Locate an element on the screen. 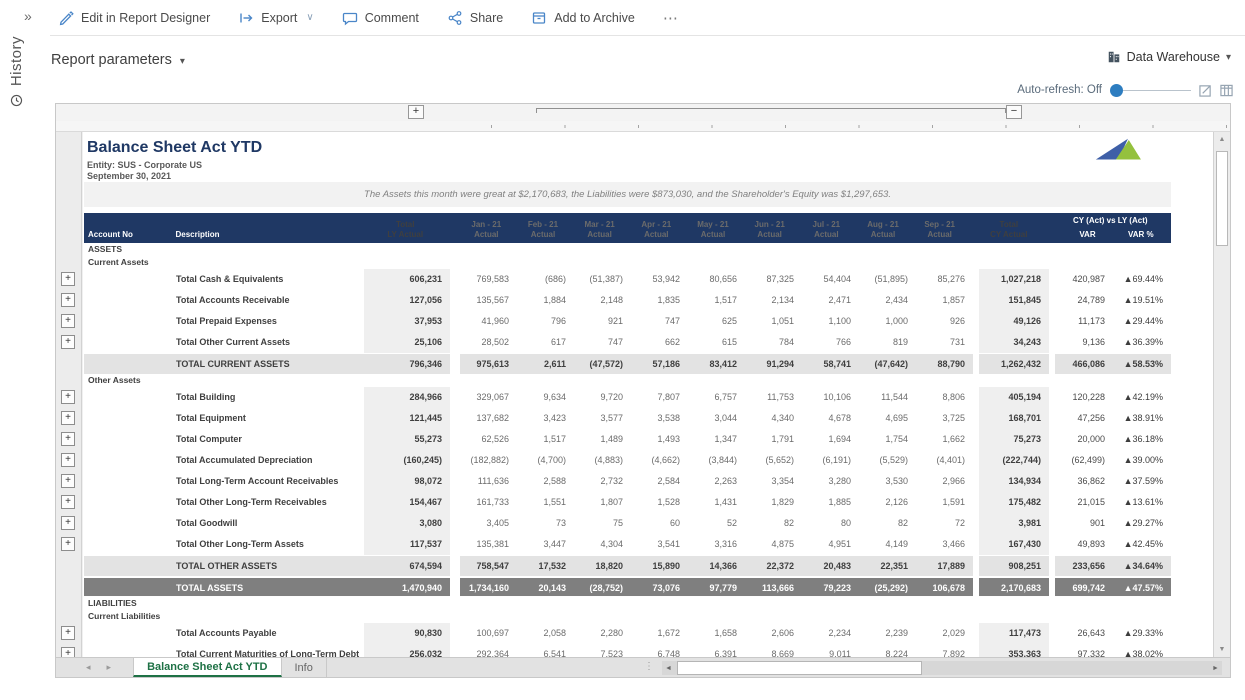  cell-month: 80 is located at coordinates (845, 523).